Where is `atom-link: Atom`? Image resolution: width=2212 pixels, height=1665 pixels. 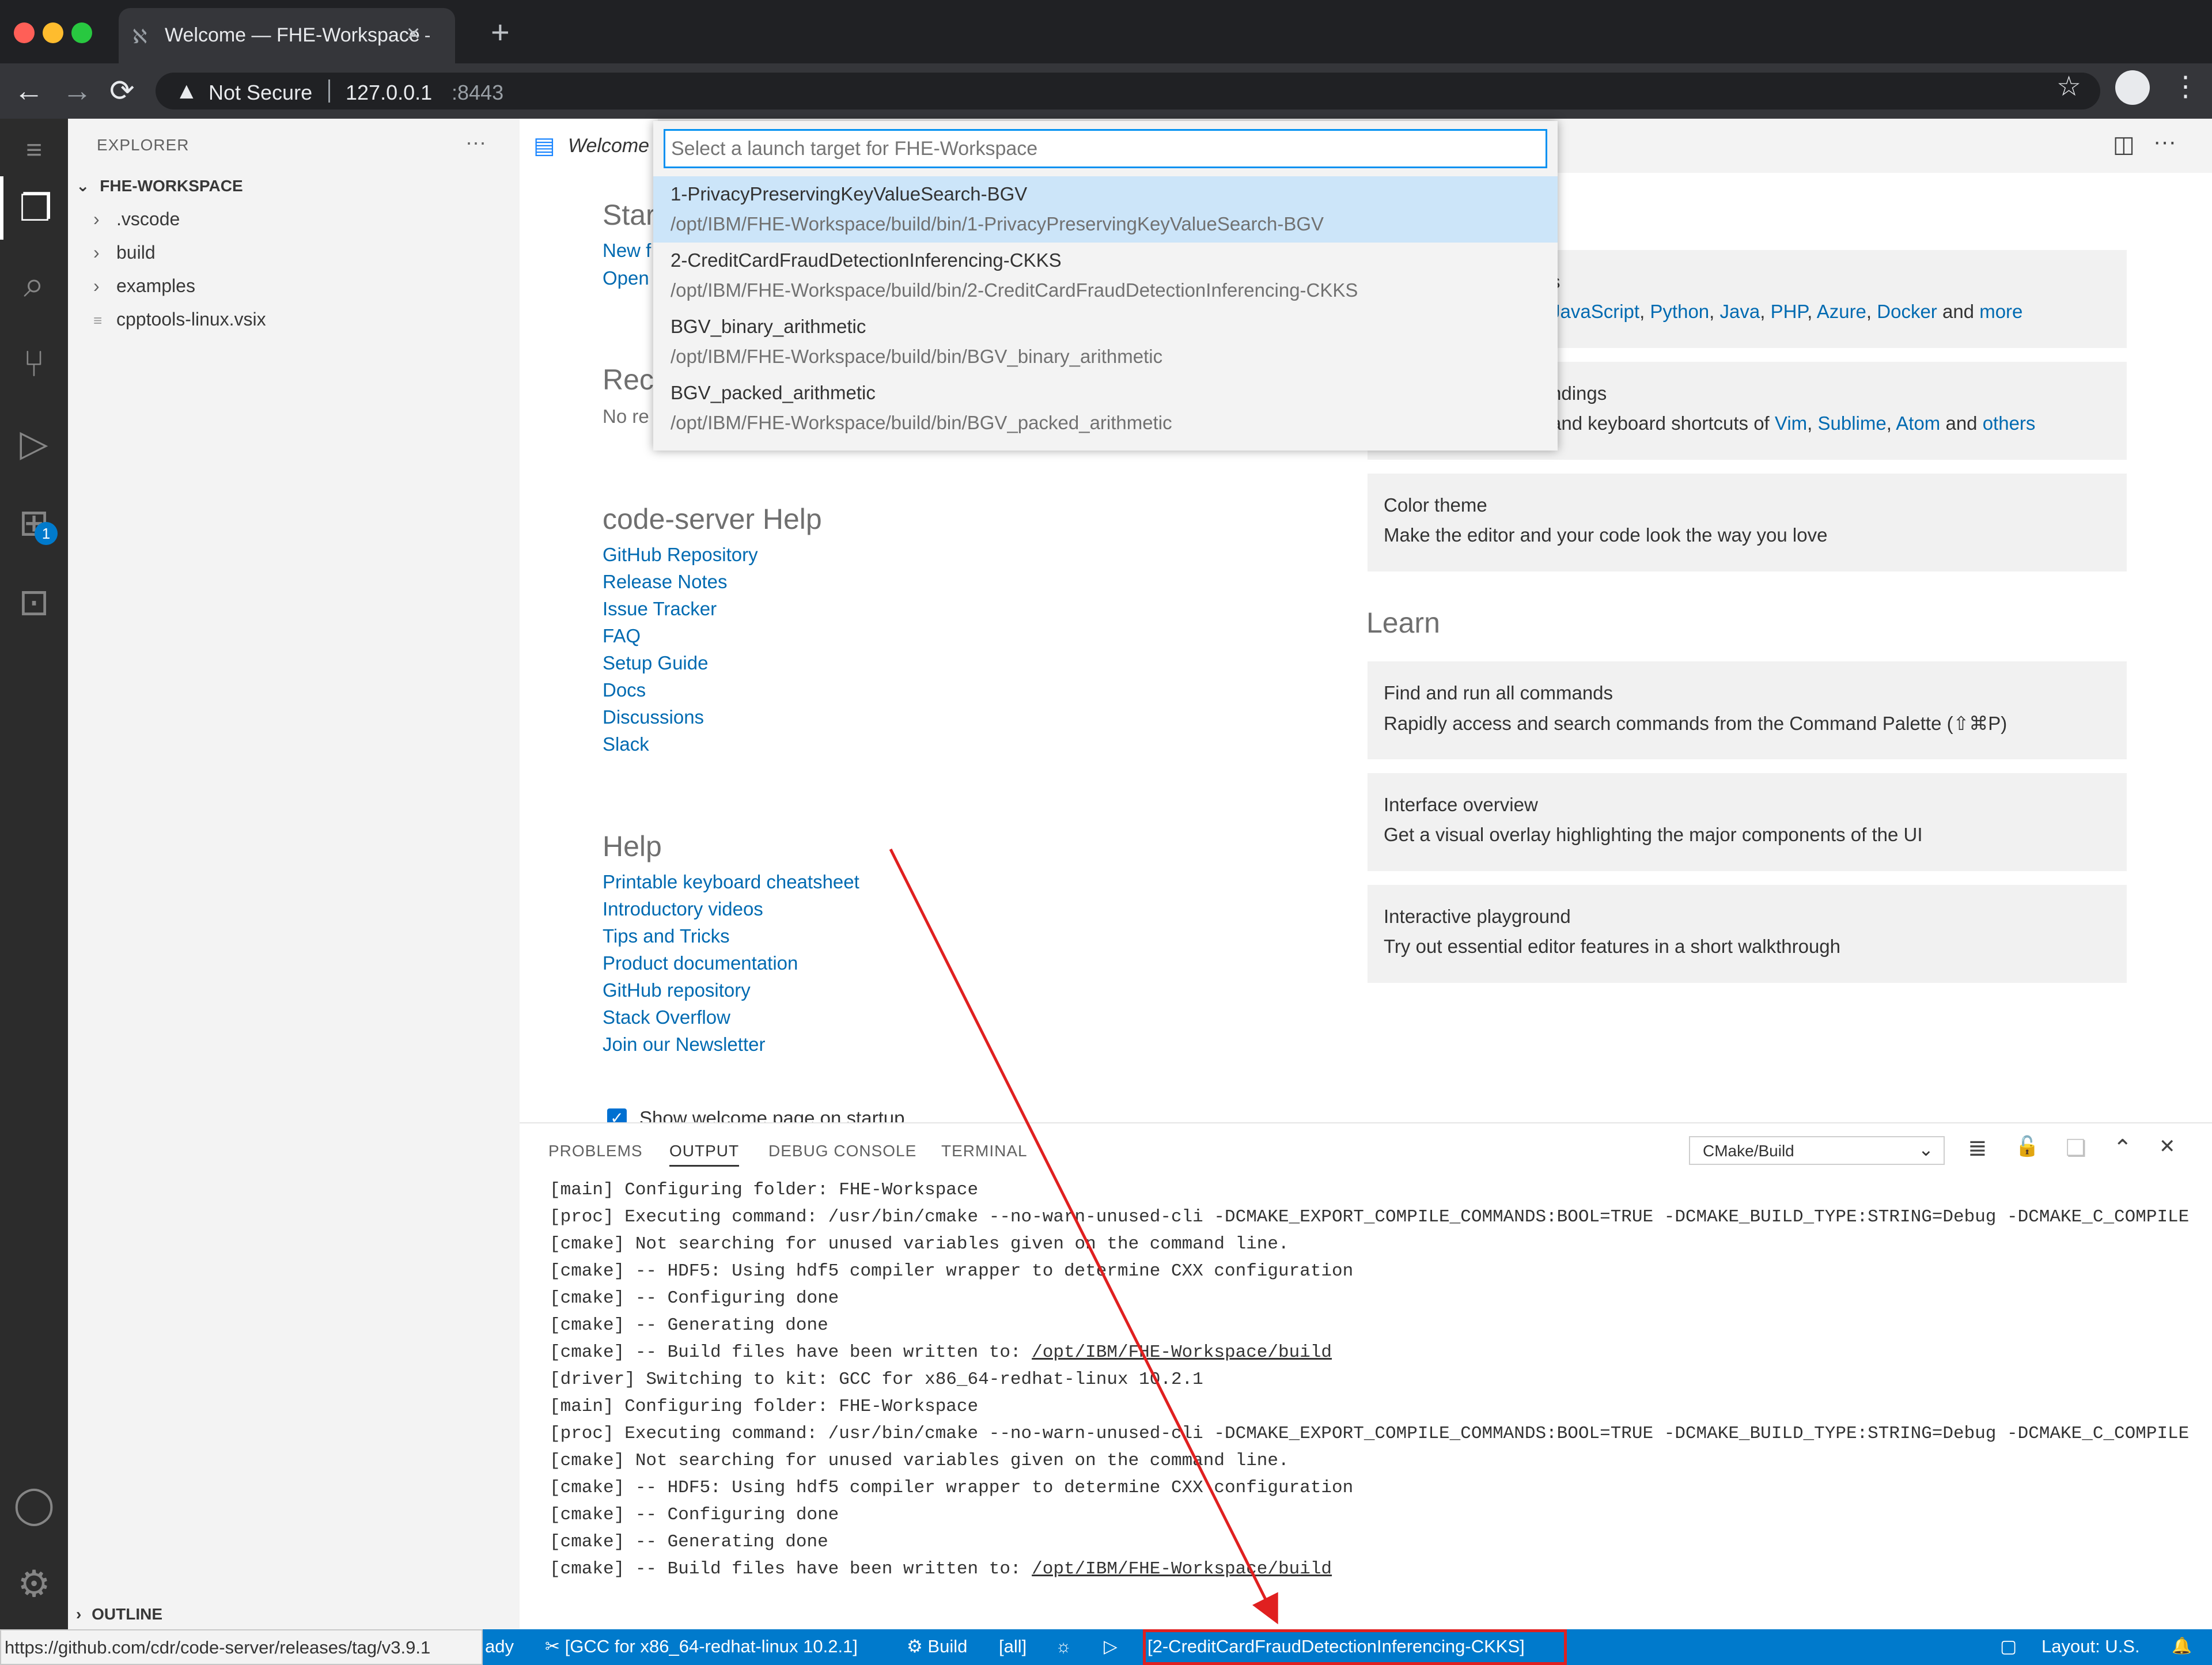
atom-link: Atom is located at coordinates (1918, 423).